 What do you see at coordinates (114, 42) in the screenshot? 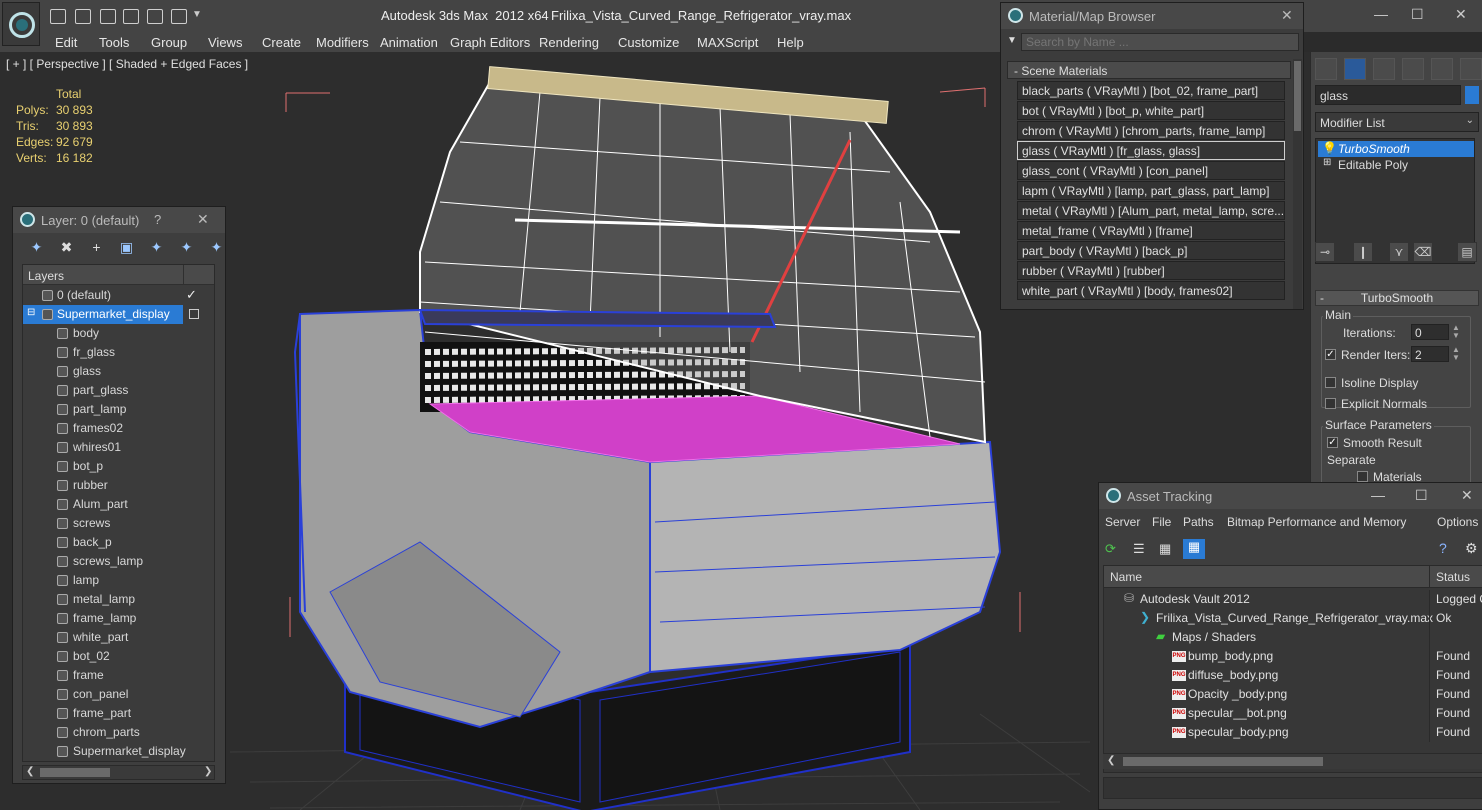
I see `menu-tools: Tools` at bounding box center [114, 42].